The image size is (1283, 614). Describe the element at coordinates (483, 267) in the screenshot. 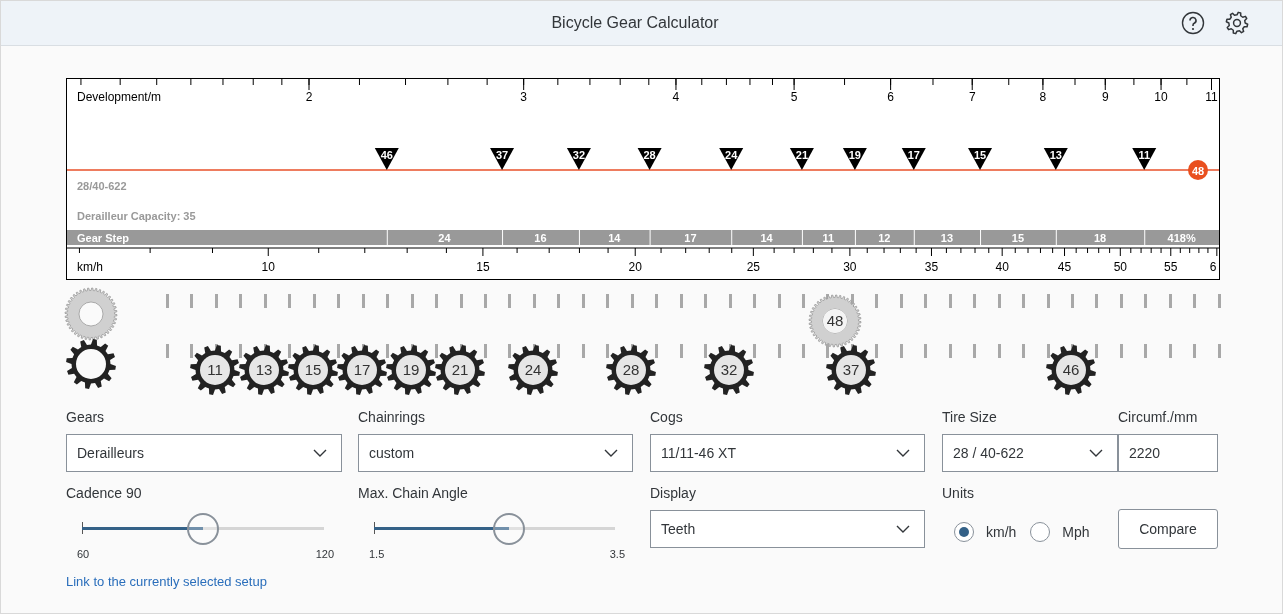

I see `tick-label: 15` at that location.